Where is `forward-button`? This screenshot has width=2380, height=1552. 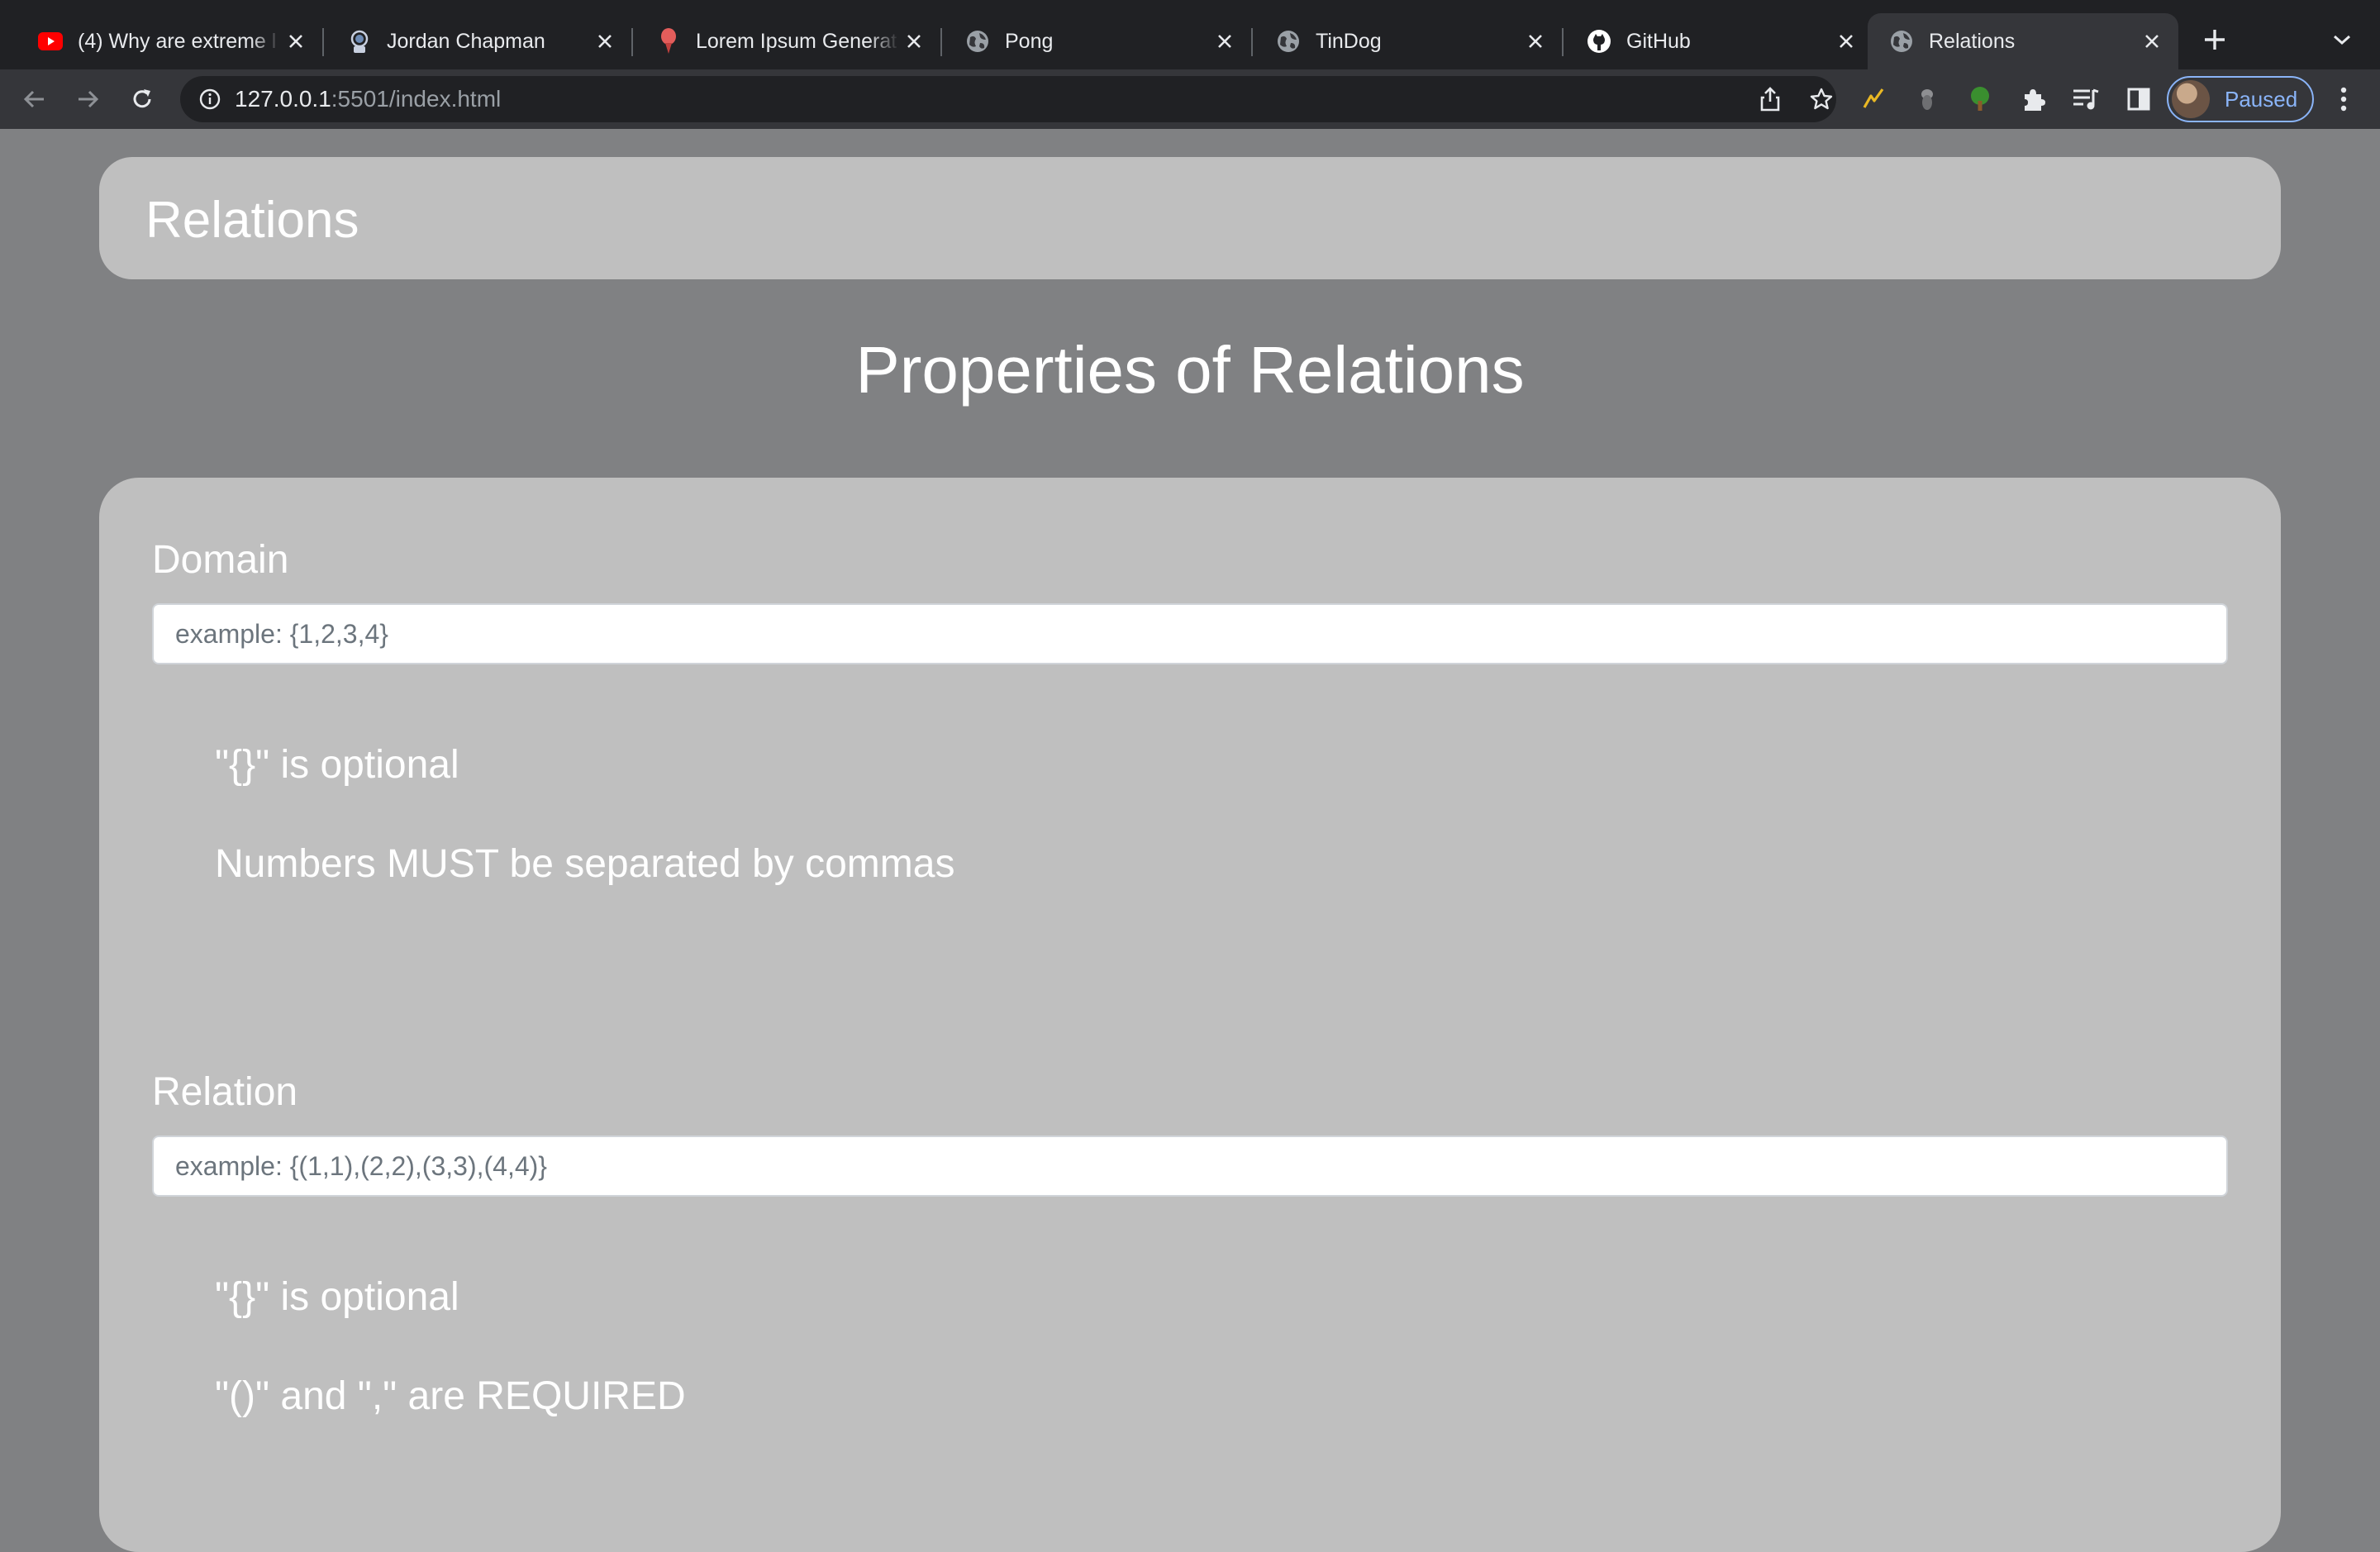
forward-button is located at coordinates (87, 99).